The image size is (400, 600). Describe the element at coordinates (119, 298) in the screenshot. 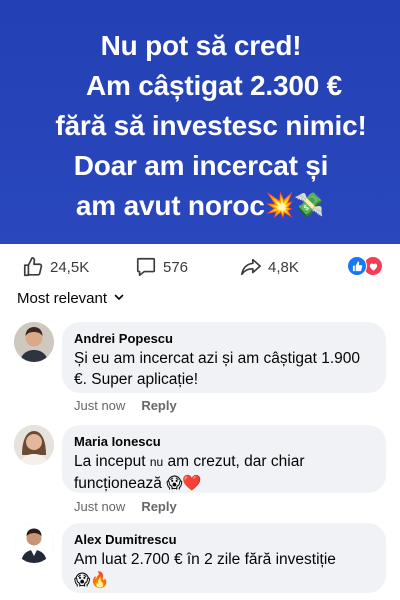

I see `chevron-down-icon` at that location.